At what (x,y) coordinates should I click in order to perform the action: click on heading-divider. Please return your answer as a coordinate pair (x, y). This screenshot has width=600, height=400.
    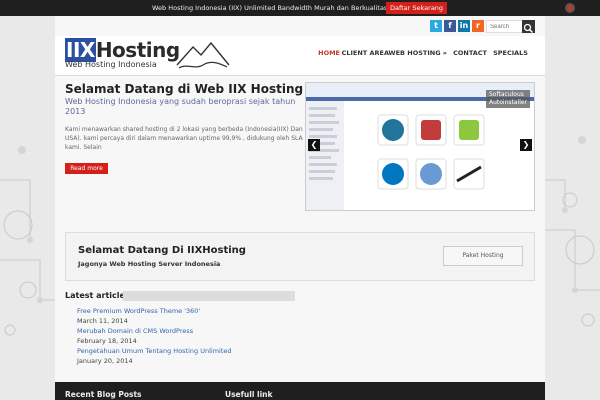
    Looking at the image, I should click on (209, 296).